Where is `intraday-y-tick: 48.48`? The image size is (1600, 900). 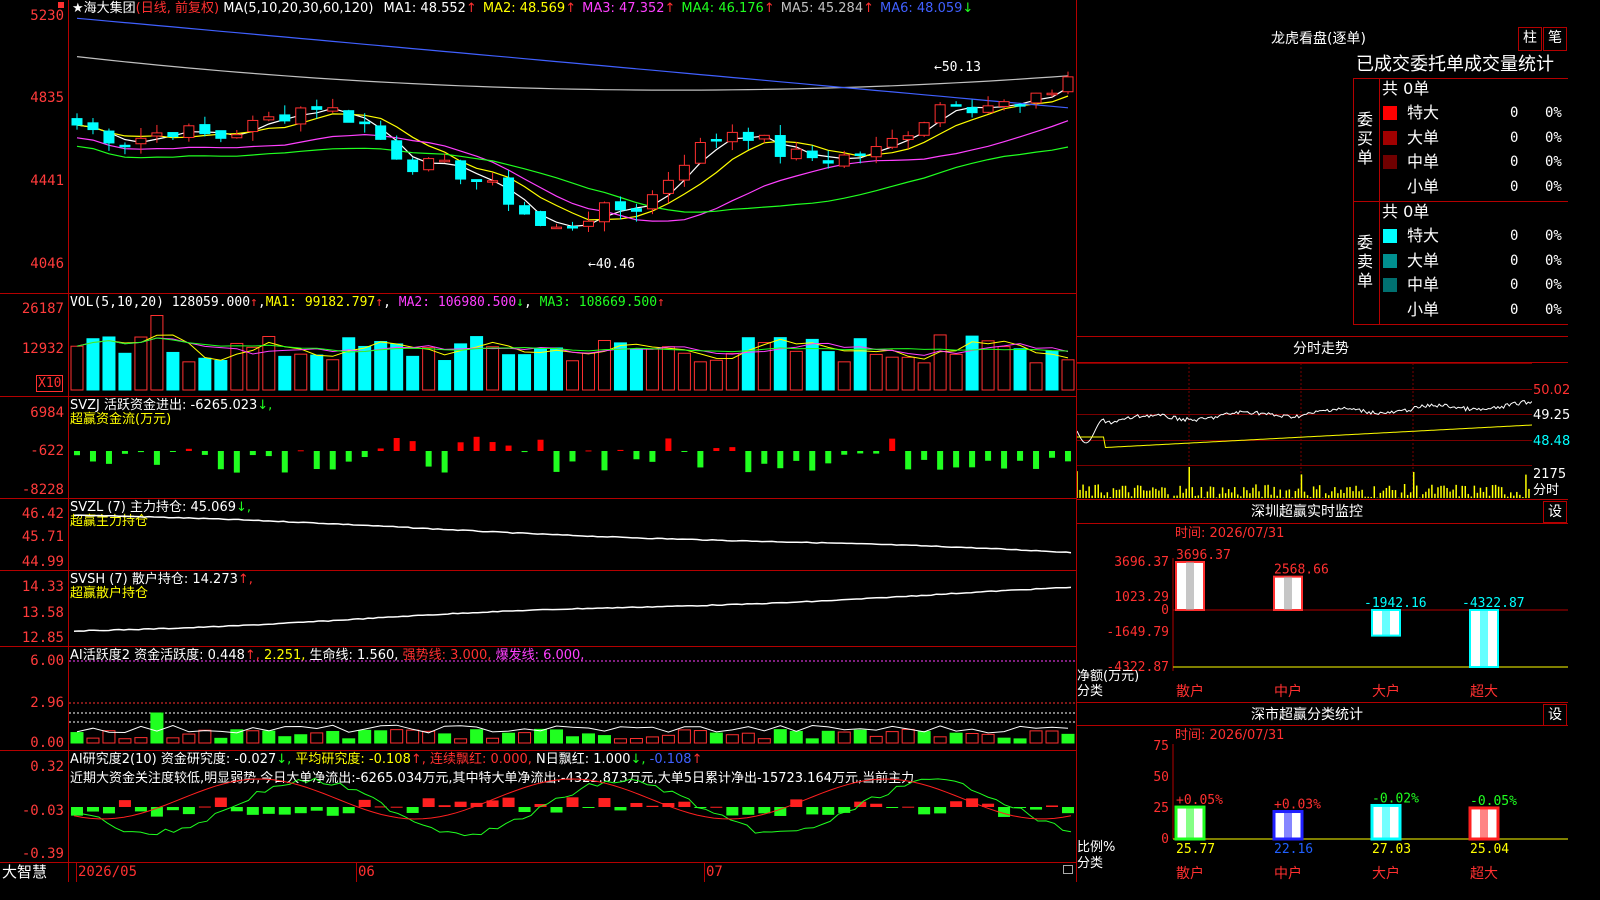
intraday-y-tick: 48.48 is located at coordinates (1552, 441).